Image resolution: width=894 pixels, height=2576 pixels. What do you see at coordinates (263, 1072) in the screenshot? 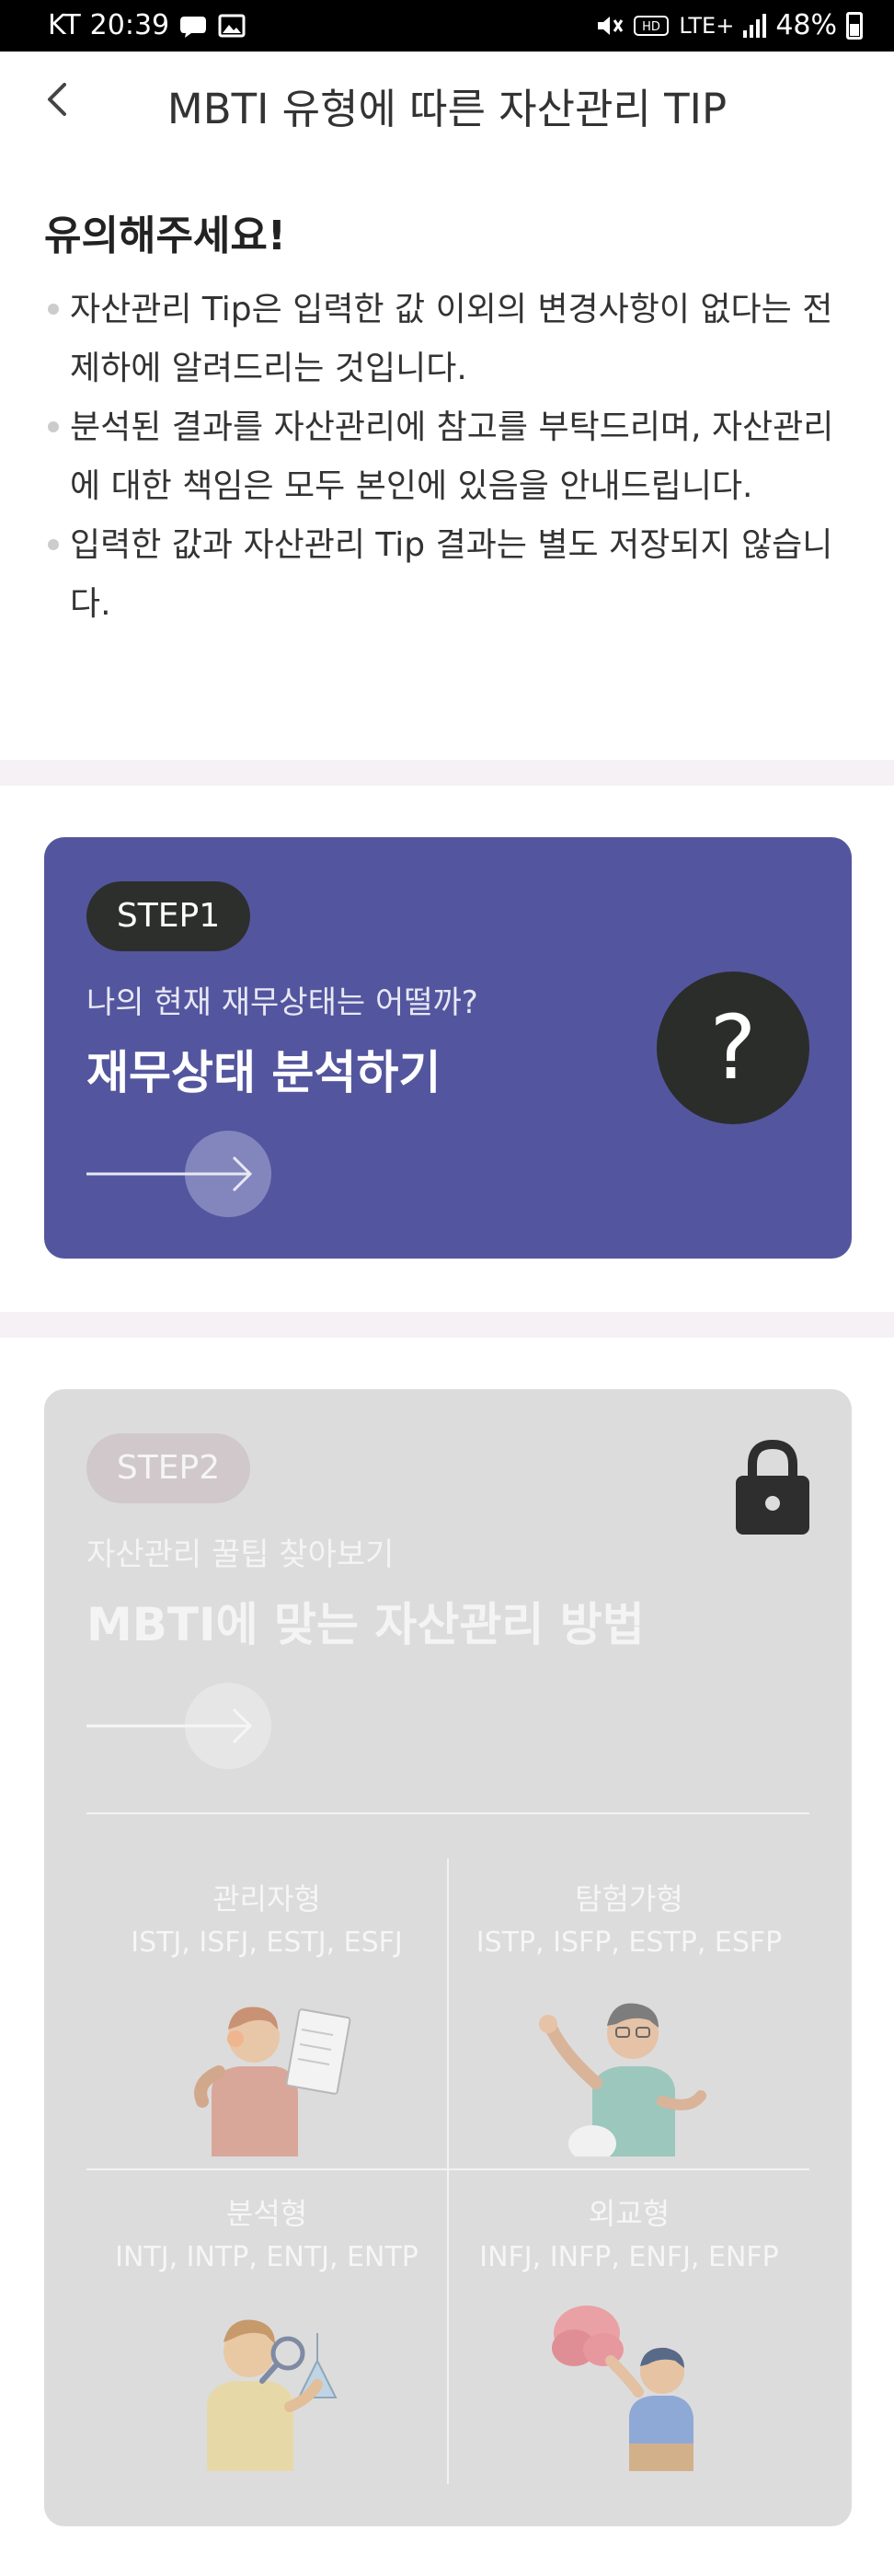
I see `step1-title: 재무상태 분석하기` at bounding box center [263, 1072].